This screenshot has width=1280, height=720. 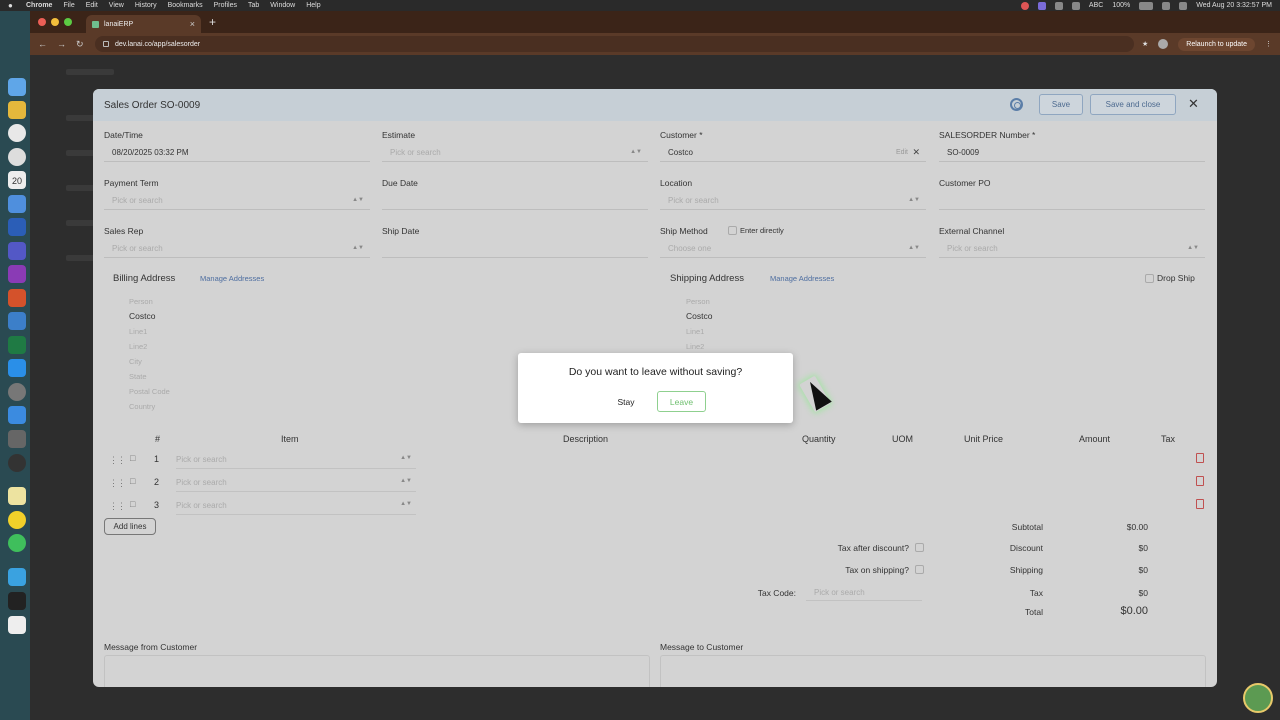 I want to click on powerpoint-icon, so click(x=17, y=298).